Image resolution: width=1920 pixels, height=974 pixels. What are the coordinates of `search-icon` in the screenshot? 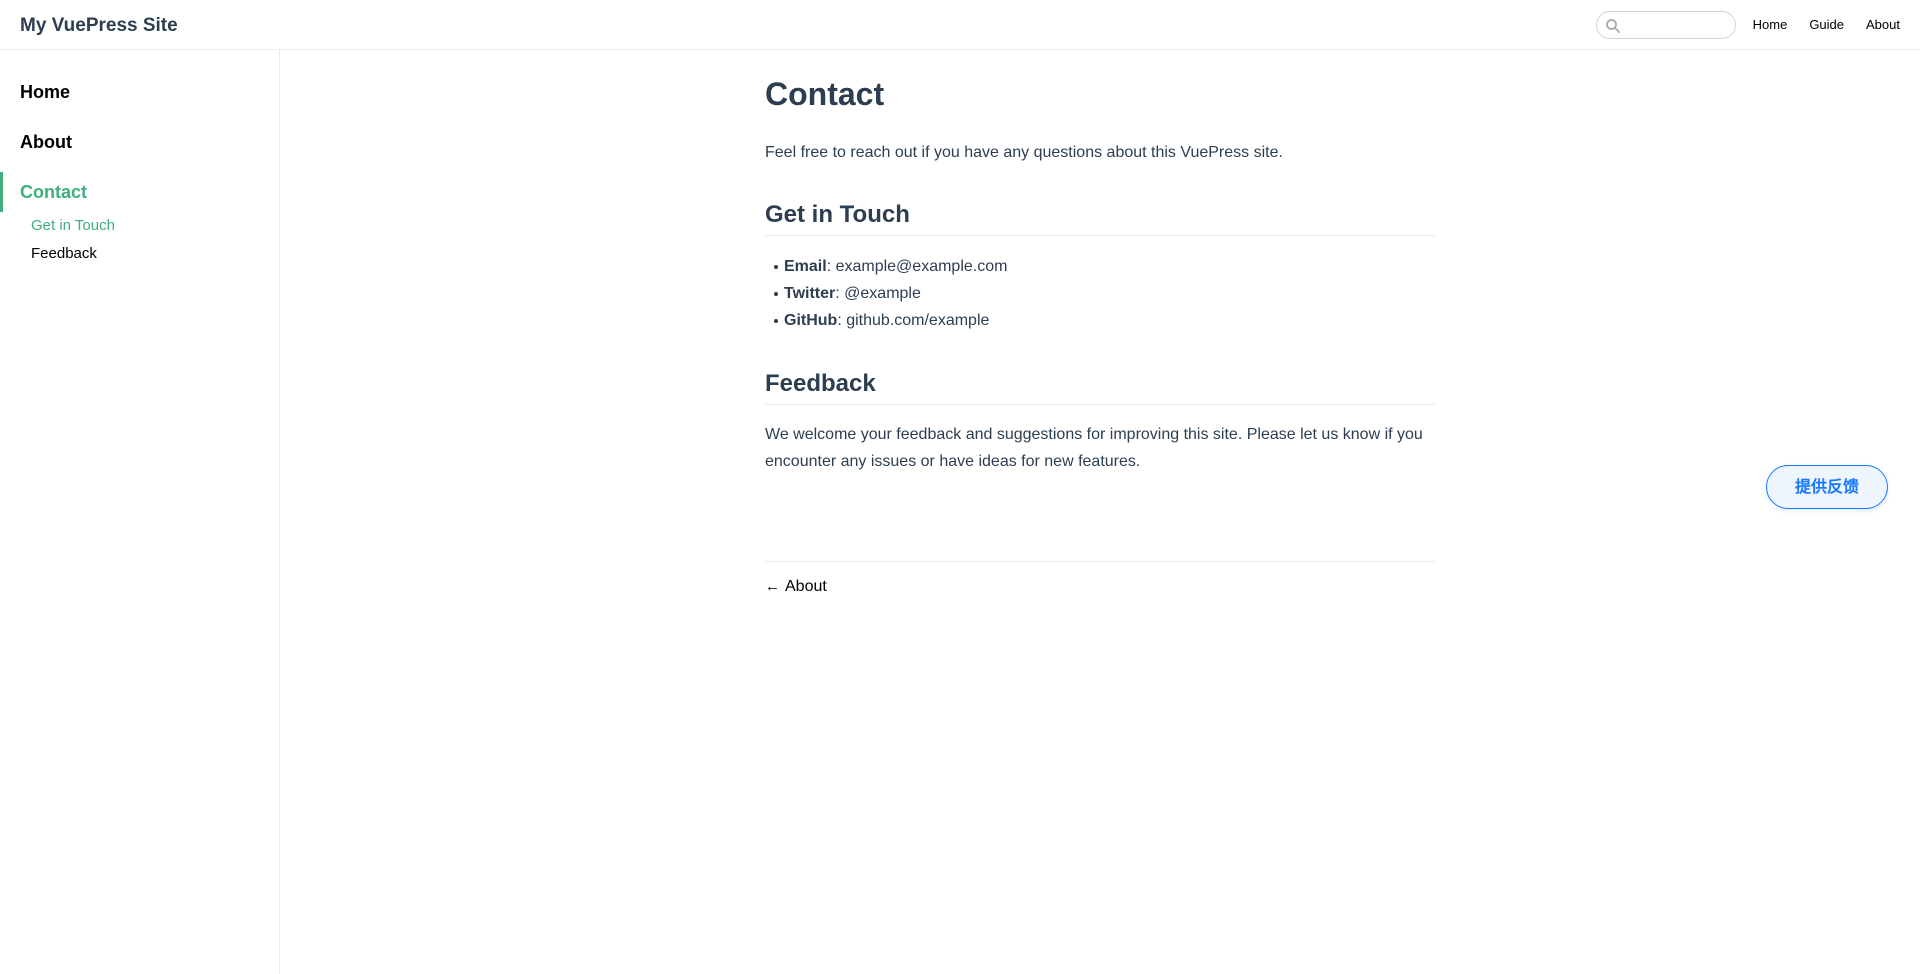 It's located at (1613, 26).